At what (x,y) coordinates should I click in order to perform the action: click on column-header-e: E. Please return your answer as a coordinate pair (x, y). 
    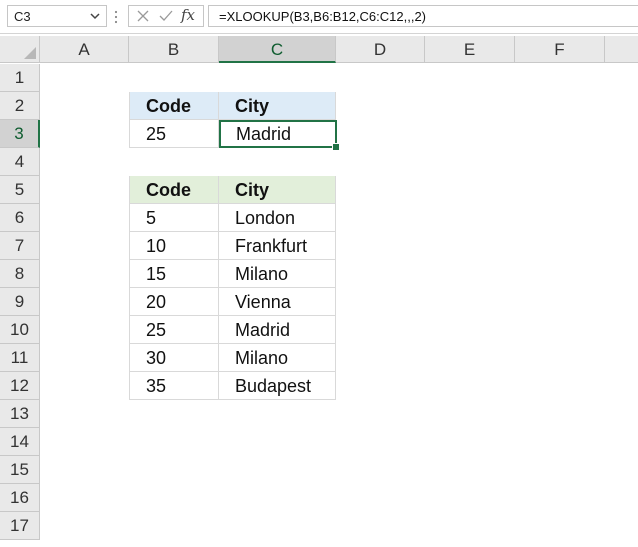
    Looking at the image, I should click on (470, 49).